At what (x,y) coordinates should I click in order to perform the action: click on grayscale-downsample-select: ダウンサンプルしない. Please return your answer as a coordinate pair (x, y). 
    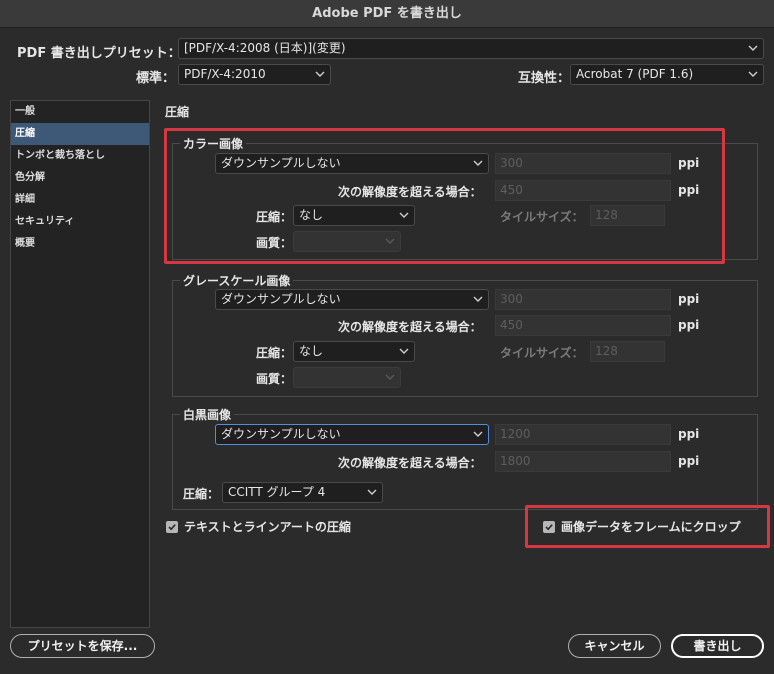
    Looking at the image, I should click on (352, 299).